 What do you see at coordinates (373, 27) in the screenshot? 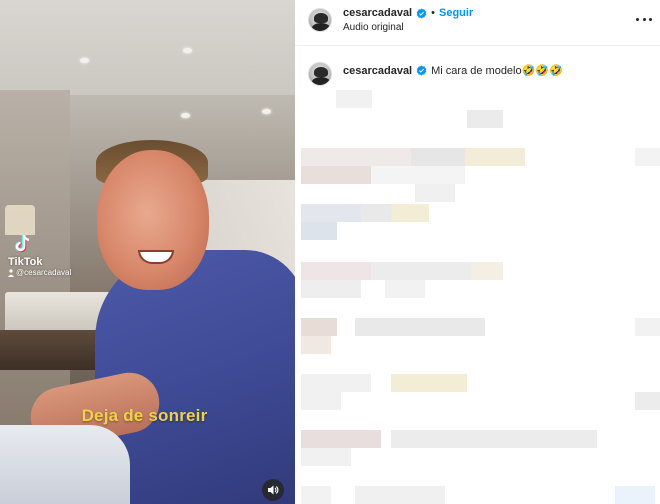
I see `audio-link: Audio original` at bounding box center [373, 27].